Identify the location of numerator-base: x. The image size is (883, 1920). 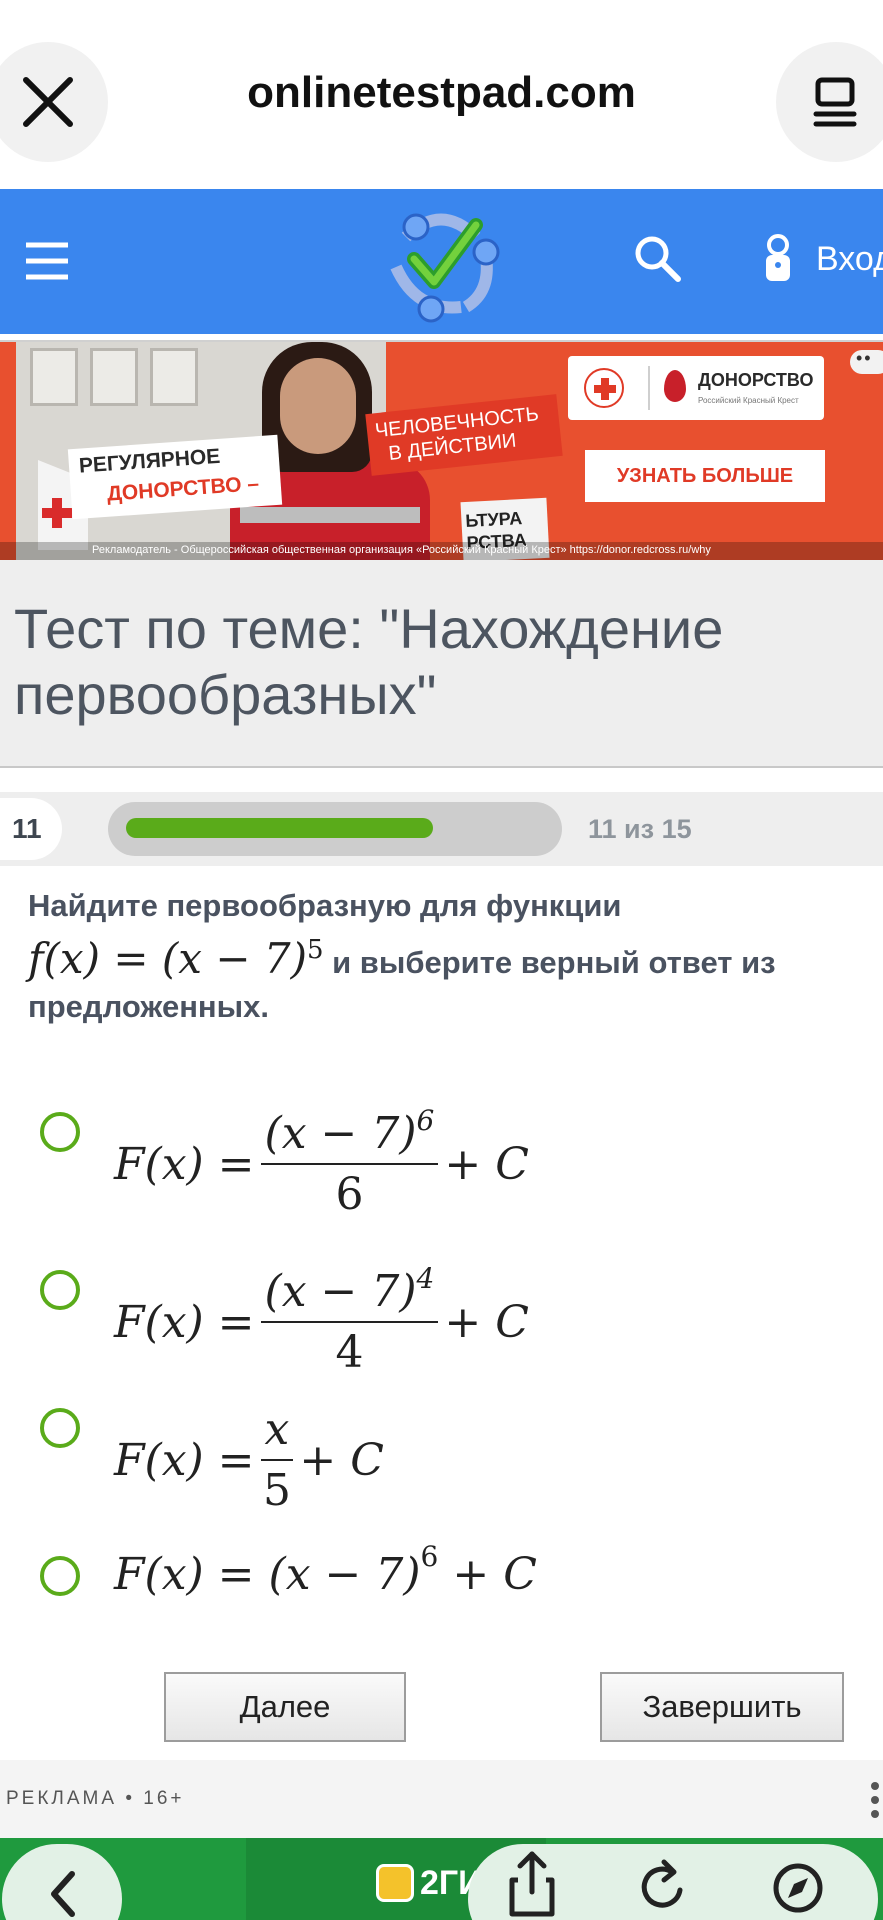
(277, 1429).